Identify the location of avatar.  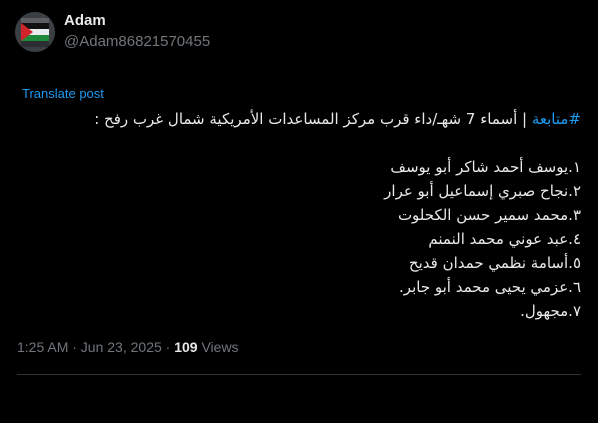
(35, 32).